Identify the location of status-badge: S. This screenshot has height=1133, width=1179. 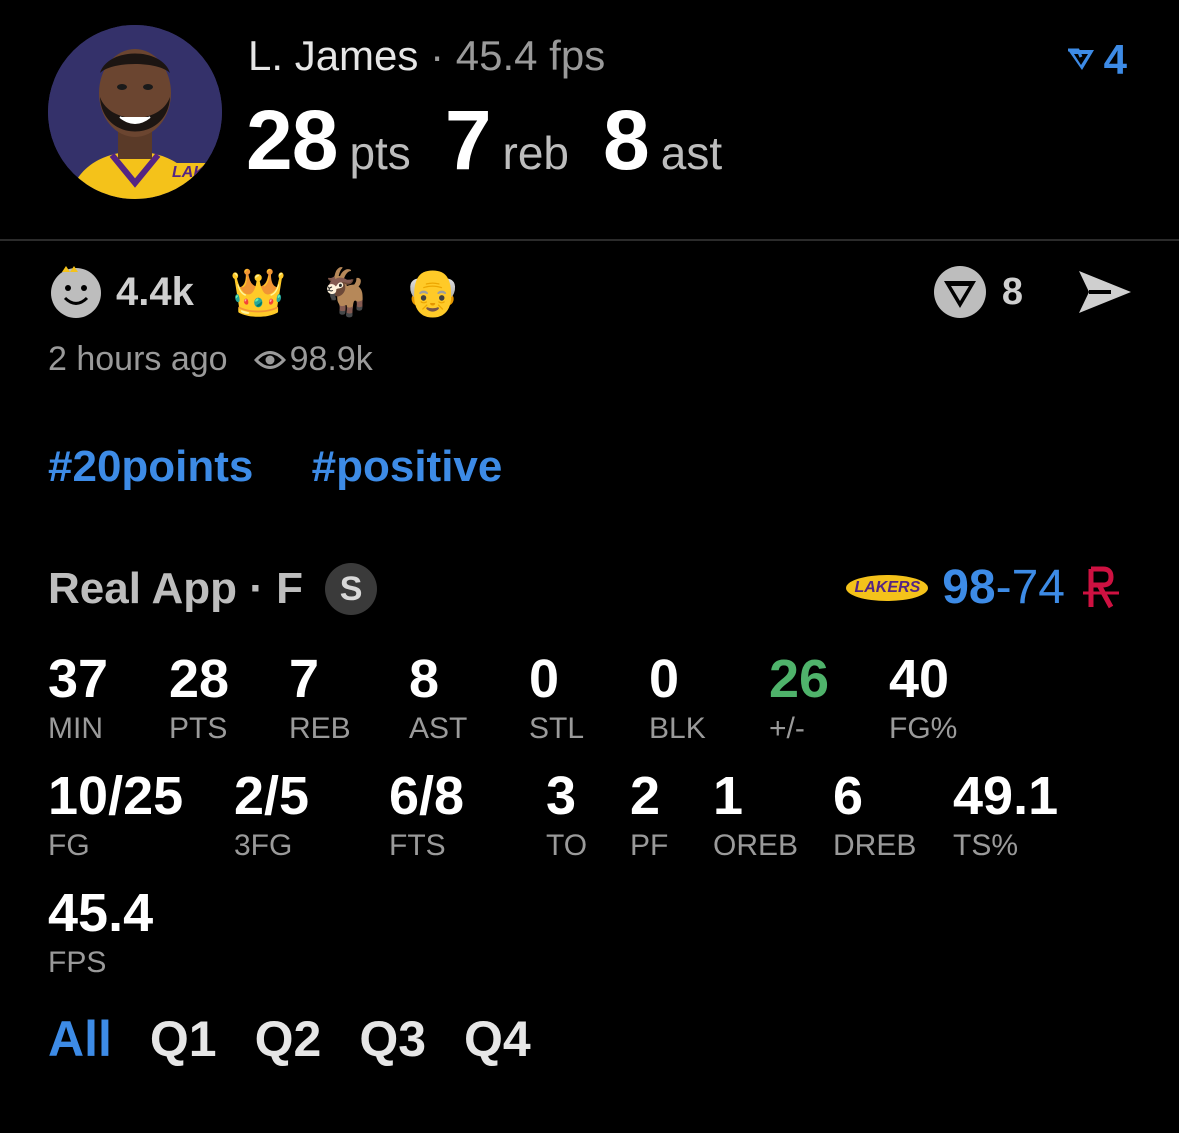
(351, 589).